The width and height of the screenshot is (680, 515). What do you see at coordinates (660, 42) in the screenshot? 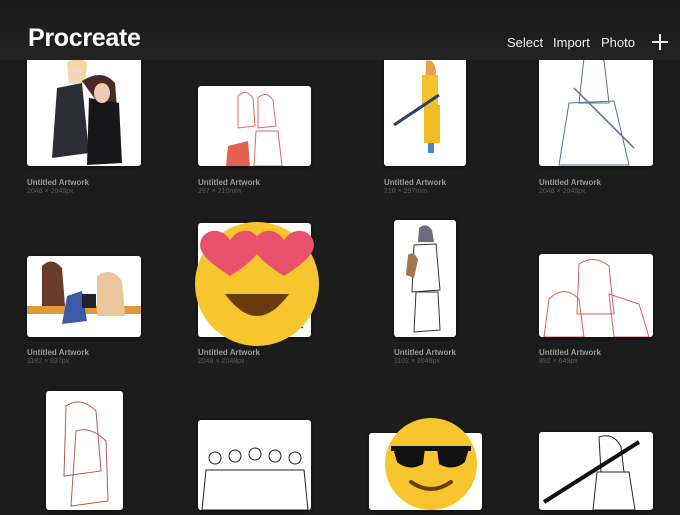
I see `plus-icon` at bounding box center [660, 42].